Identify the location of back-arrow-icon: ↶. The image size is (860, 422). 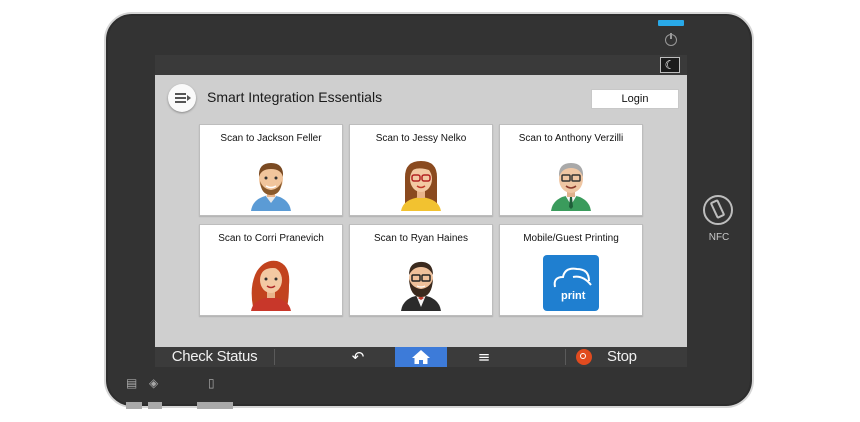
(358, 357).